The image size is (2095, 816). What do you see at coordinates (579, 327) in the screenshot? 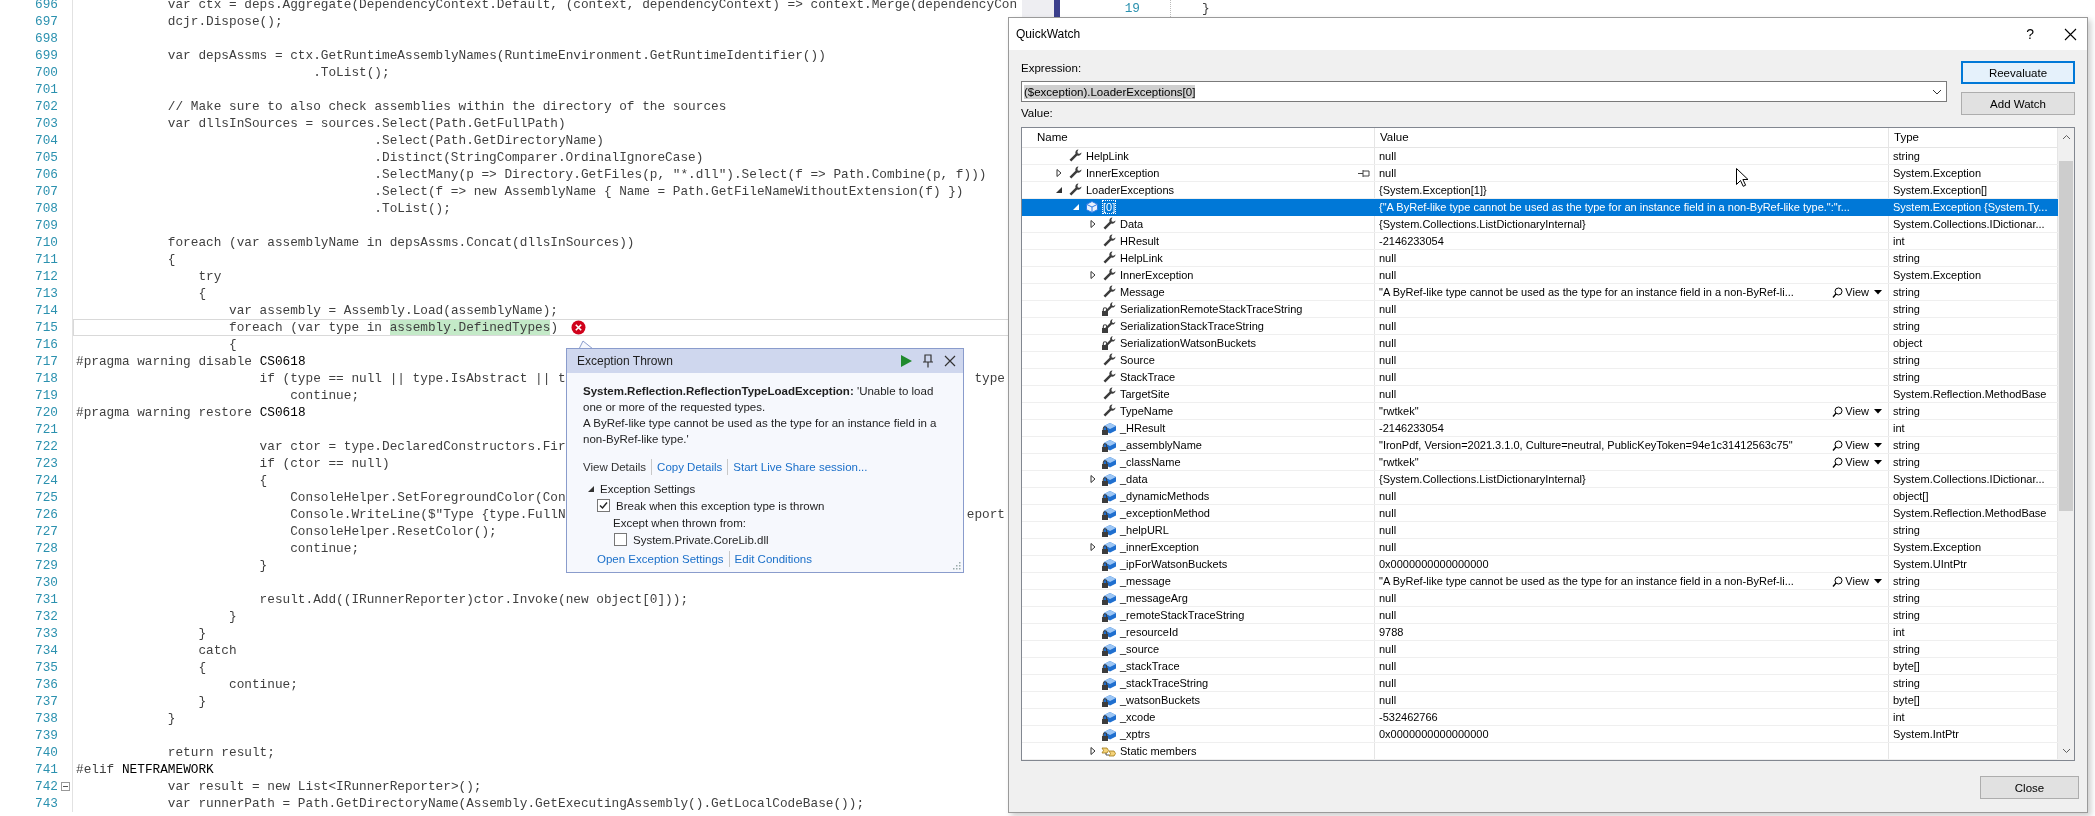
I see `error-icon` at bounding box center [579, 327].